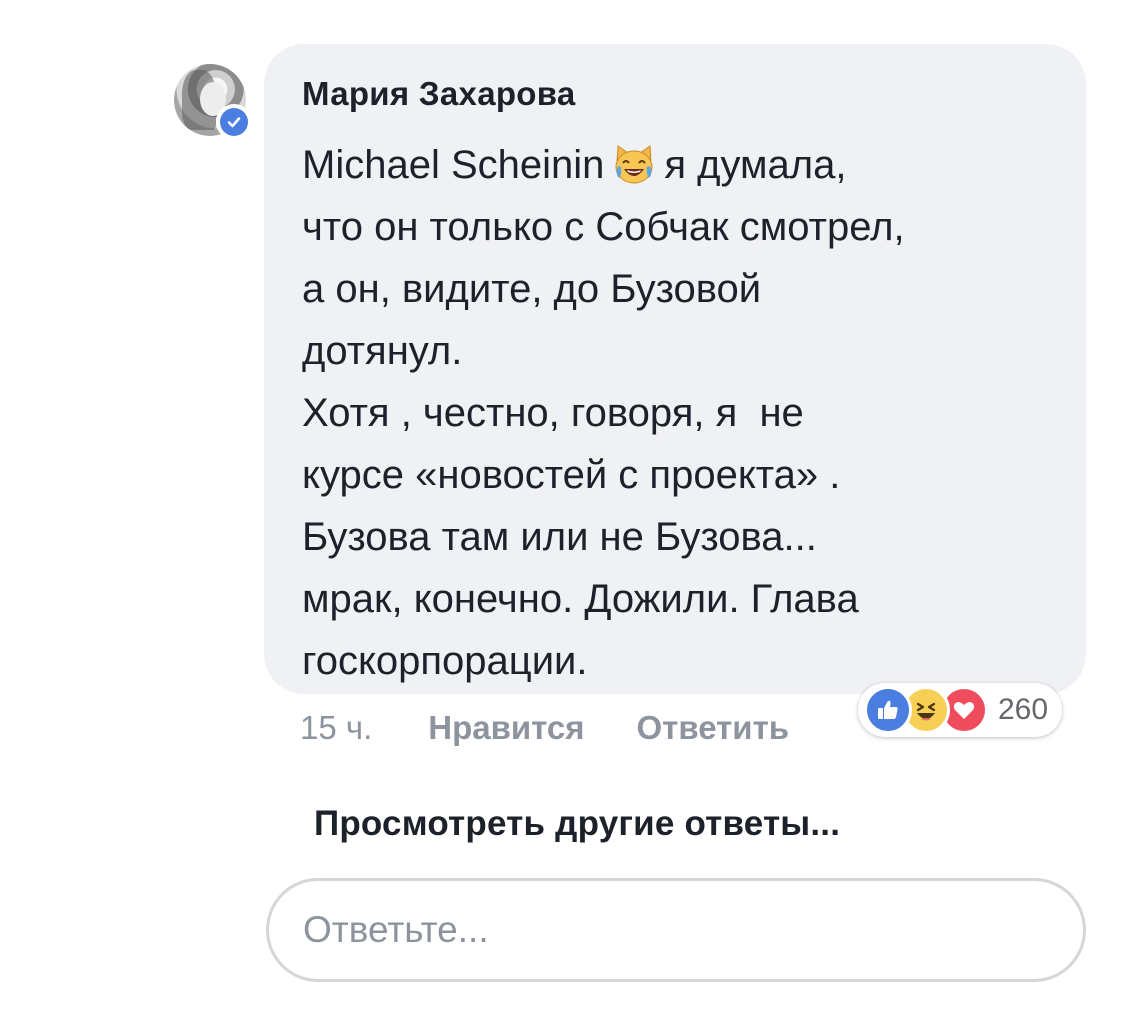 Image resolution: width=1125 pixels, height=1028 pixels. What do you see at coordinates (553, 413) in the screenshot?
I see `comment-line-5: Хотя , честно, говоря, я не` at bounding box center [553, 413].